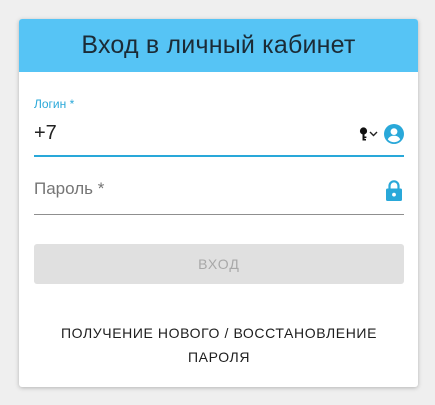 This screenshot has width=435, height=405. I want to click on login-input: +7, so click(45, 133).